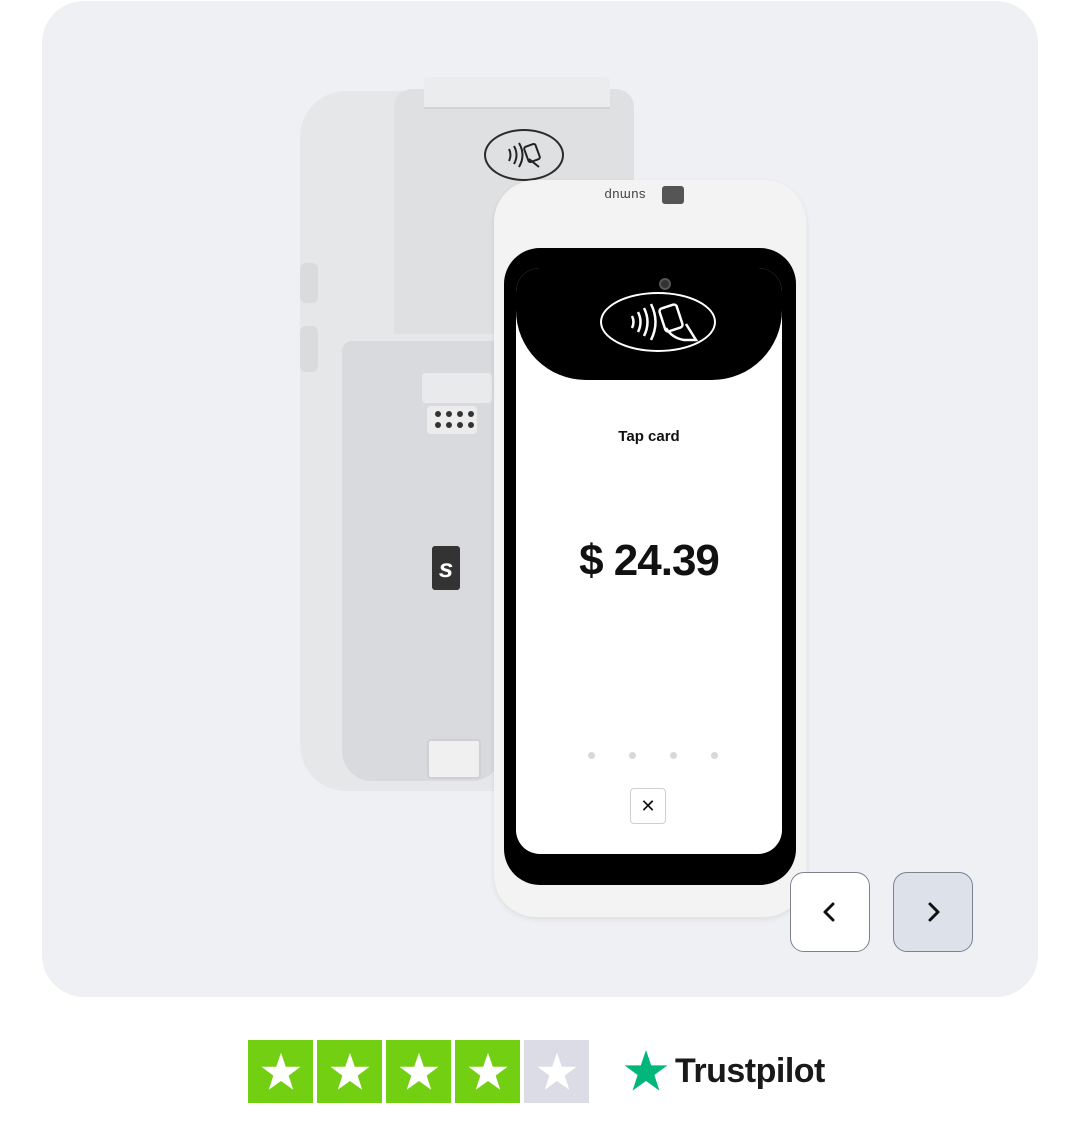 The height and width of the screenshot is (1137, 1079). I want to click on tap-card-prompt: Tap card, so click(649, 436).